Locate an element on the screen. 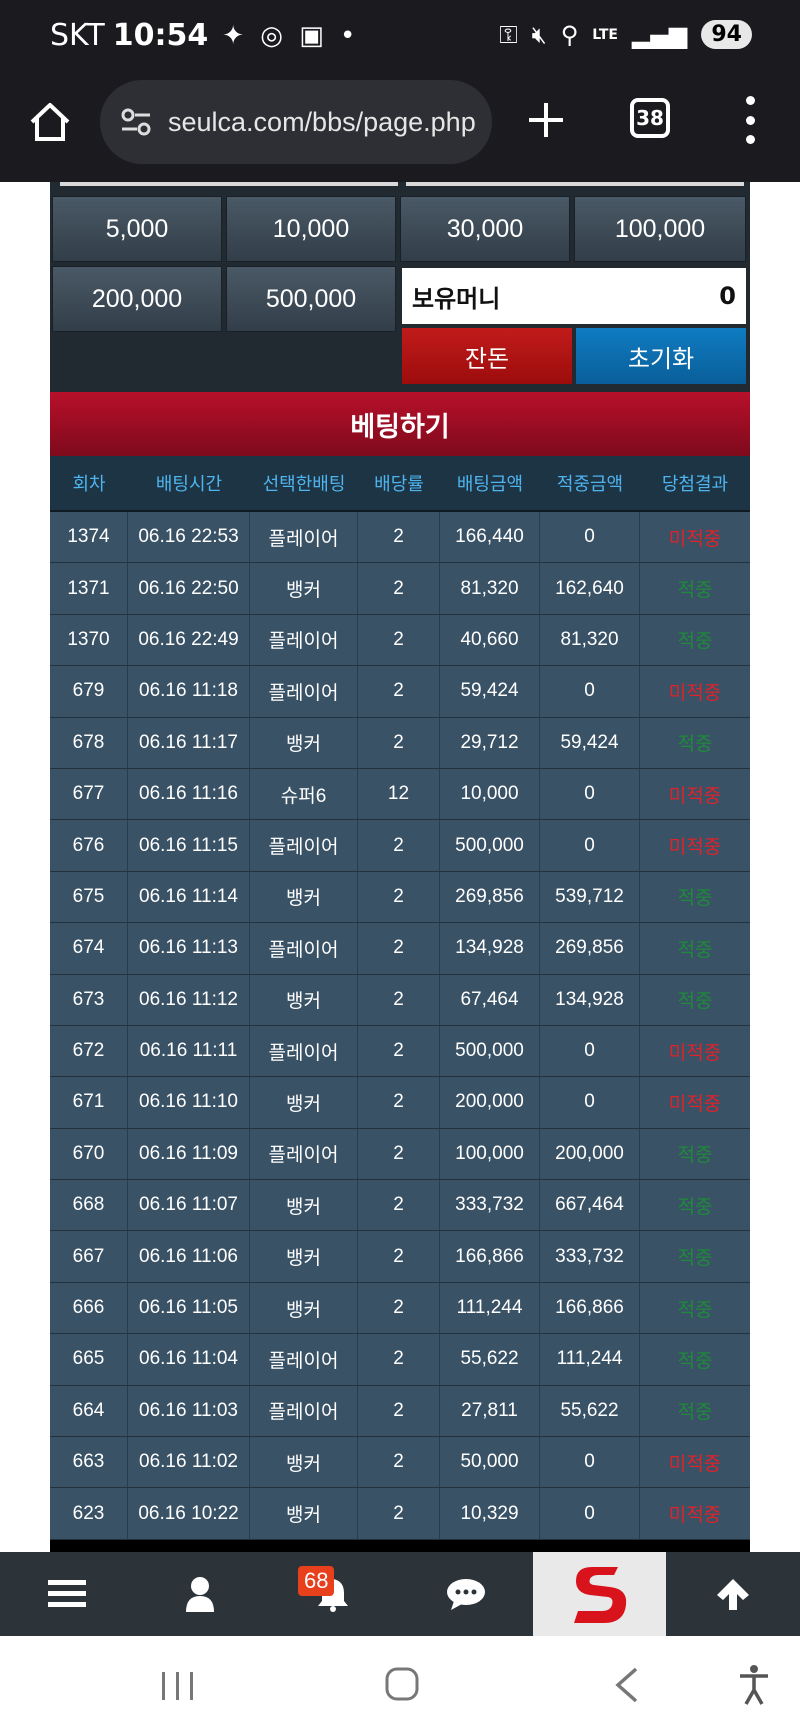 This screenshot has width=800, height=1734. status-left: SKT 10:54 ✦ ◎ ▣ • is located at coordinates (204, 35).